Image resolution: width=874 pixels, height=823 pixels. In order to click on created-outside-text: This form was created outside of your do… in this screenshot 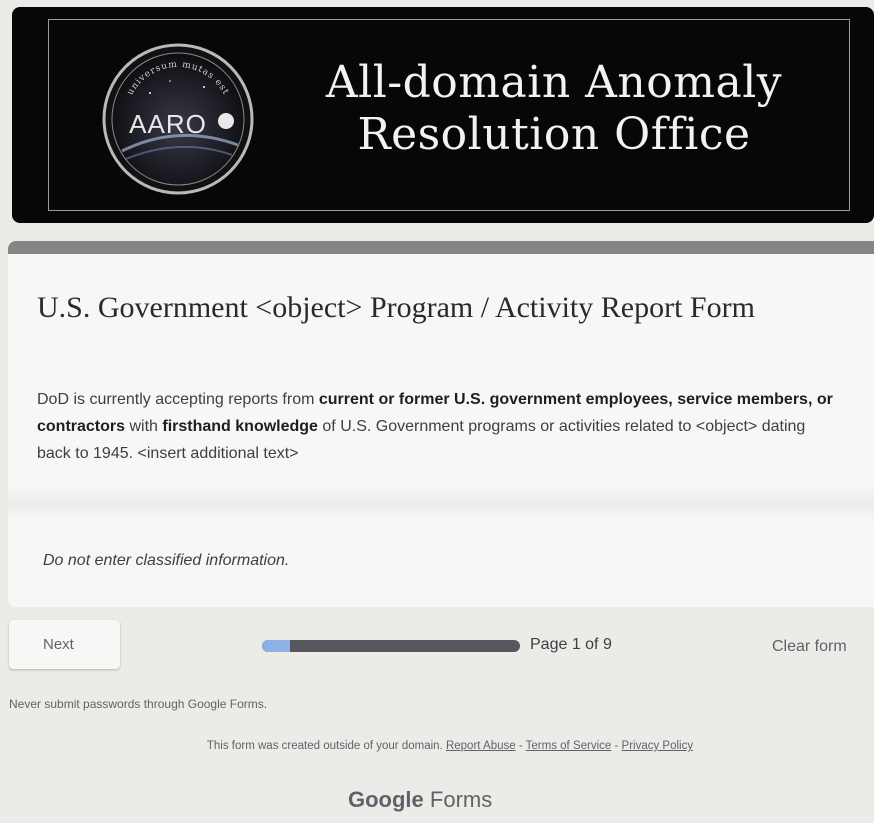, I will do `click(324, 746)`.